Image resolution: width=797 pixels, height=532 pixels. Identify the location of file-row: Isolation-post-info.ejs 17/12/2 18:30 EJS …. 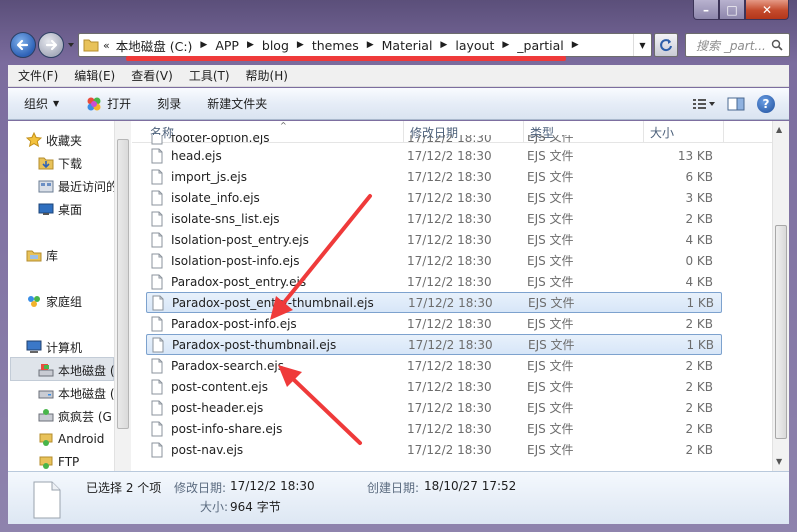
(434, 260).